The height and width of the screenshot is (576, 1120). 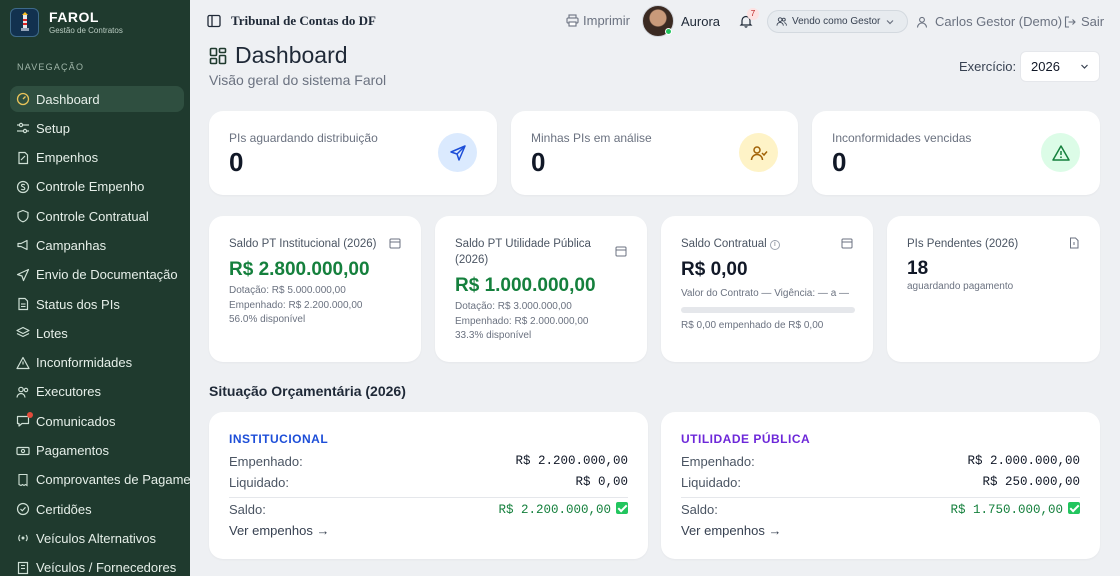 I want to click on sidebar-item-executores: Executores, so click(x=97, y=392).